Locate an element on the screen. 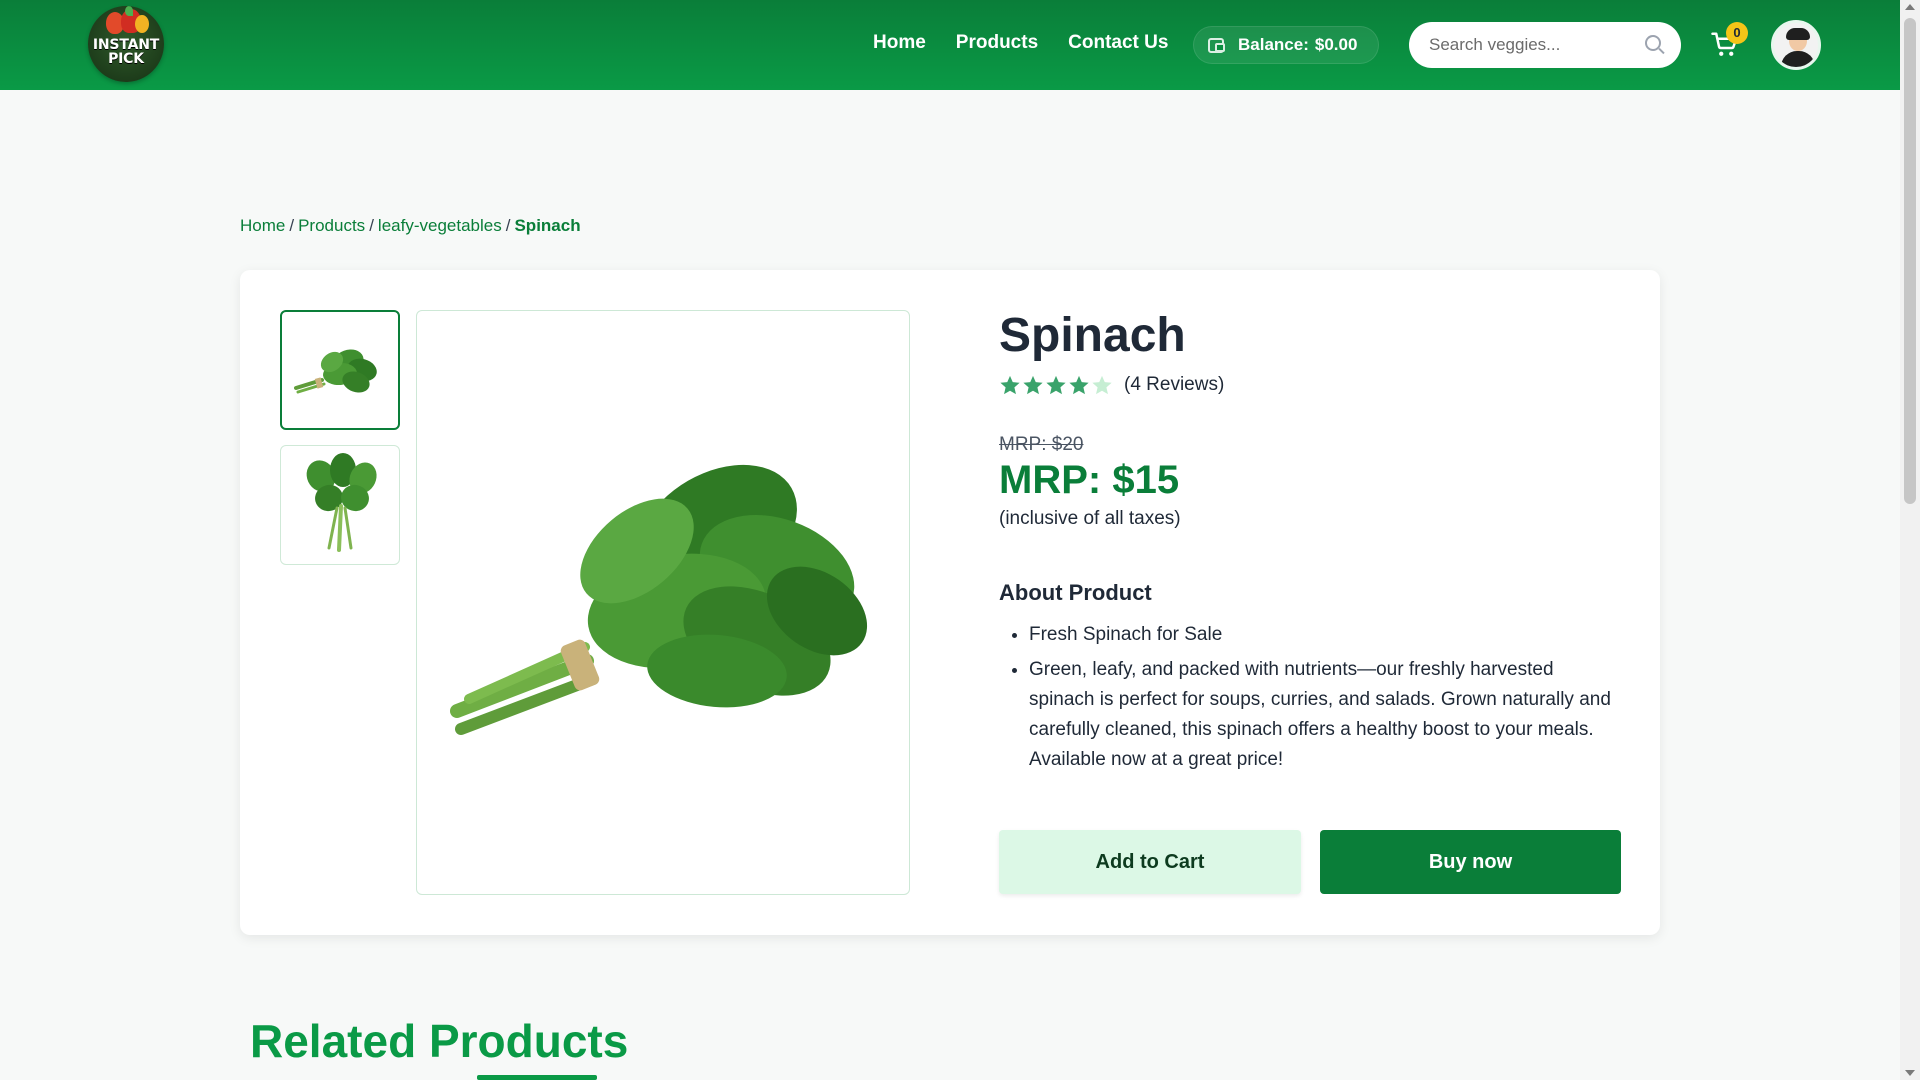 Image resolution: width=1920 pixels, height=1080 pixels. cart-count-badge: 0 is located at coordinates (1737, 33).